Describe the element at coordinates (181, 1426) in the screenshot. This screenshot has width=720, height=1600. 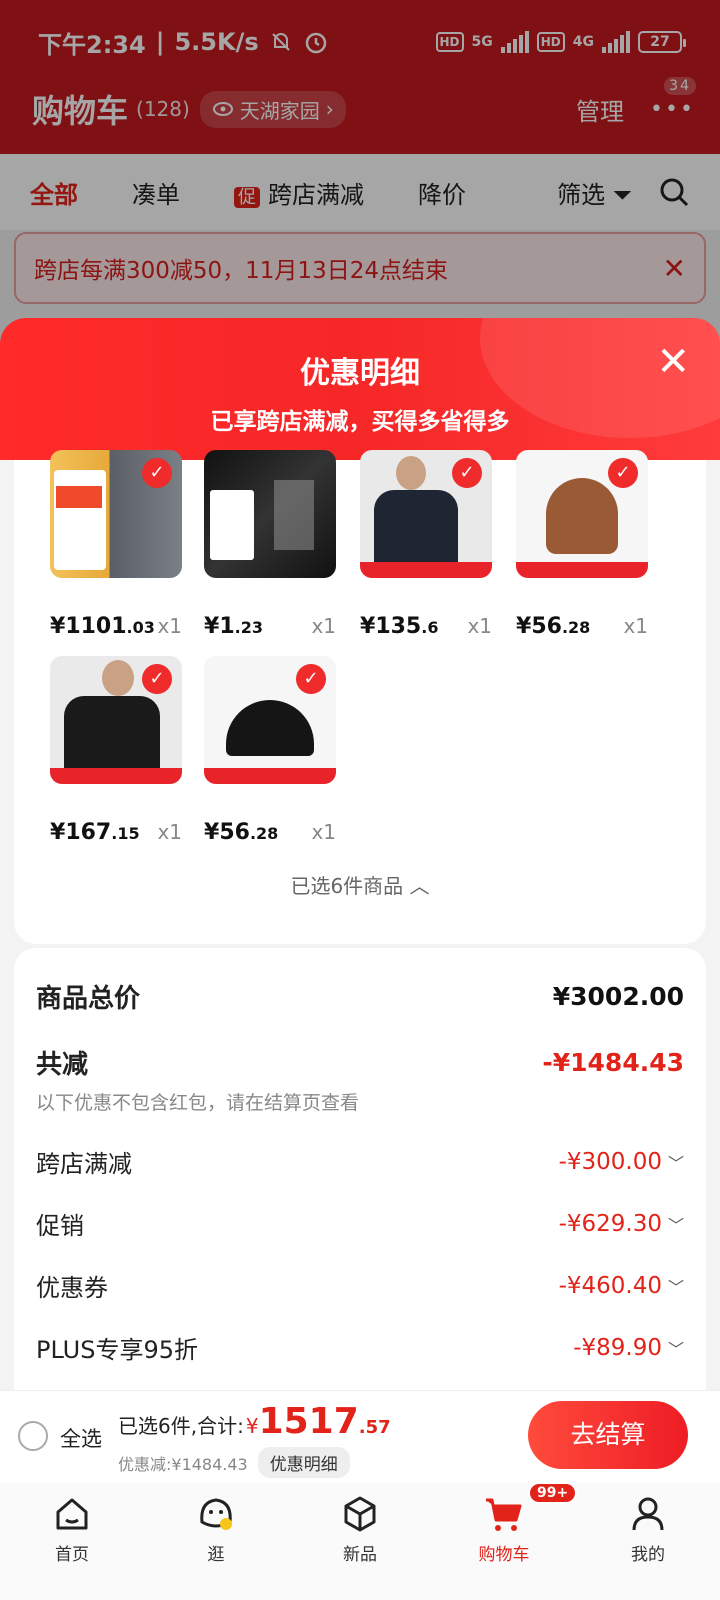
I see `selected-prefix: 已选6件,合计:` at that location.